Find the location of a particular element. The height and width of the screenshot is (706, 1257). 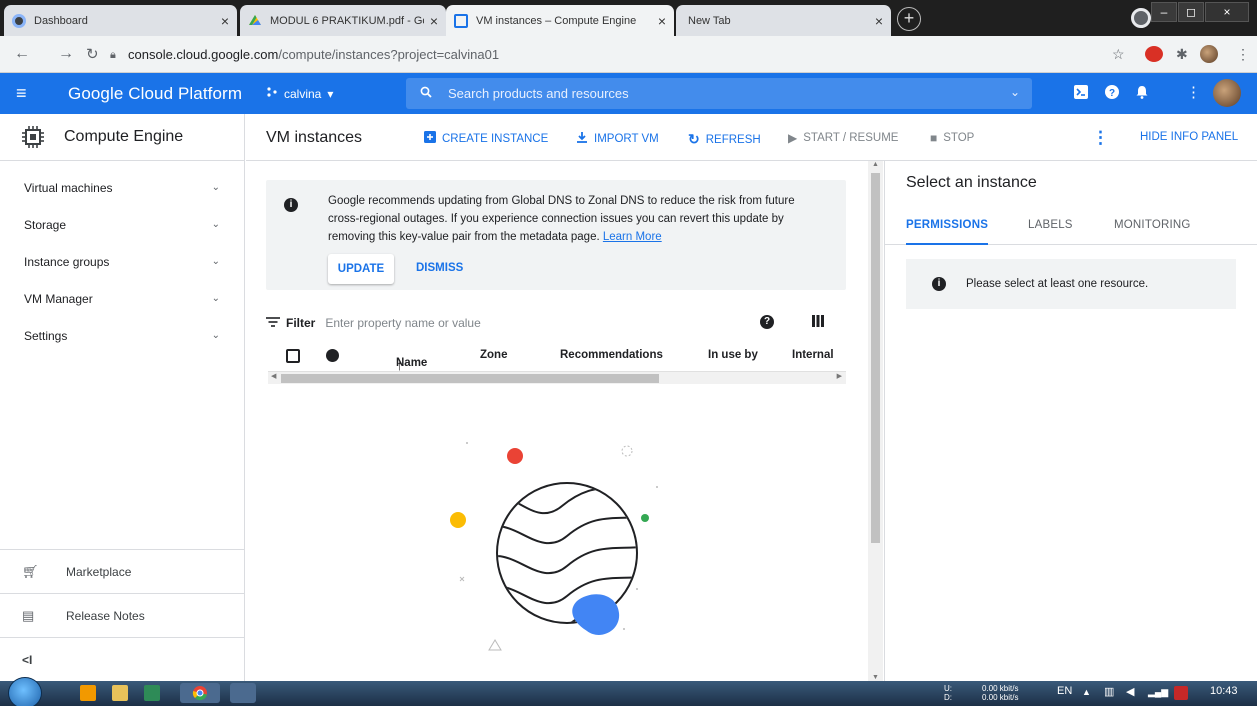

horizontal-scrollbar: ◀ ▶ is located at coordinates (557, 377).